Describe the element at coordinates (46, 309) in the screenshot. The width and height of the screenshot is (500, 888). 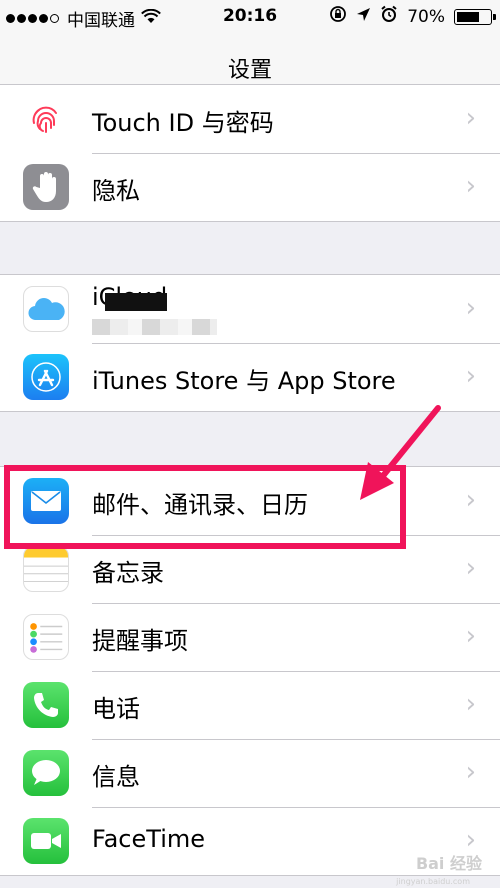
I see `icloud-icon` at that location.